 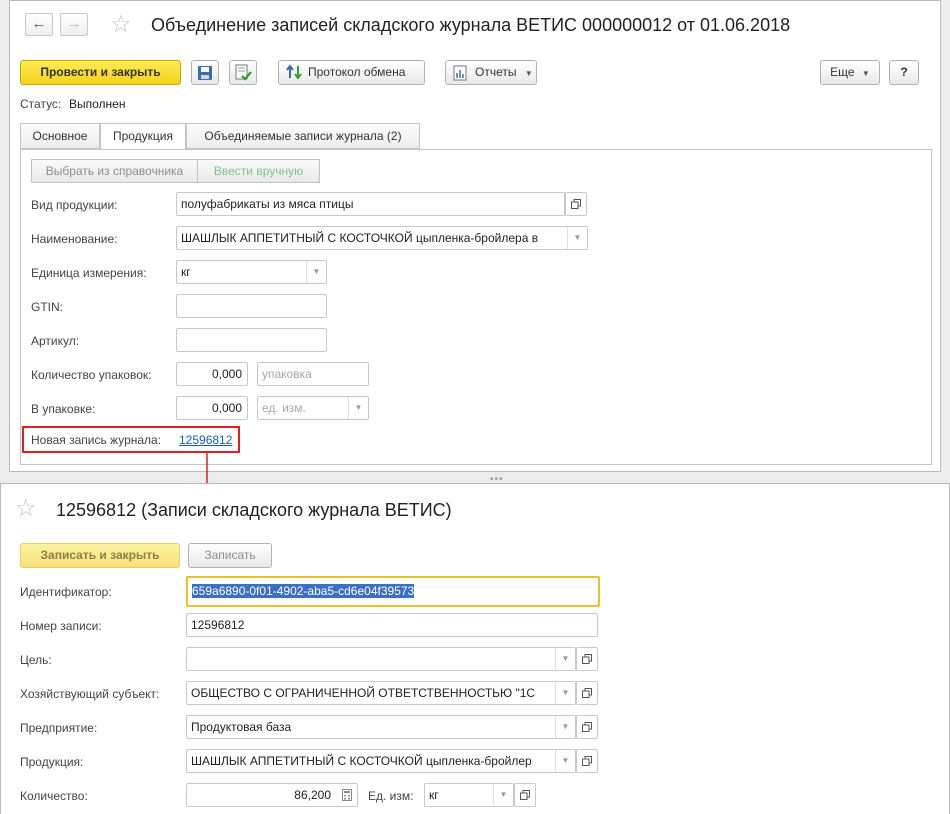 I want to click on unit-field: кг ▼, so click(x=251, y=272).